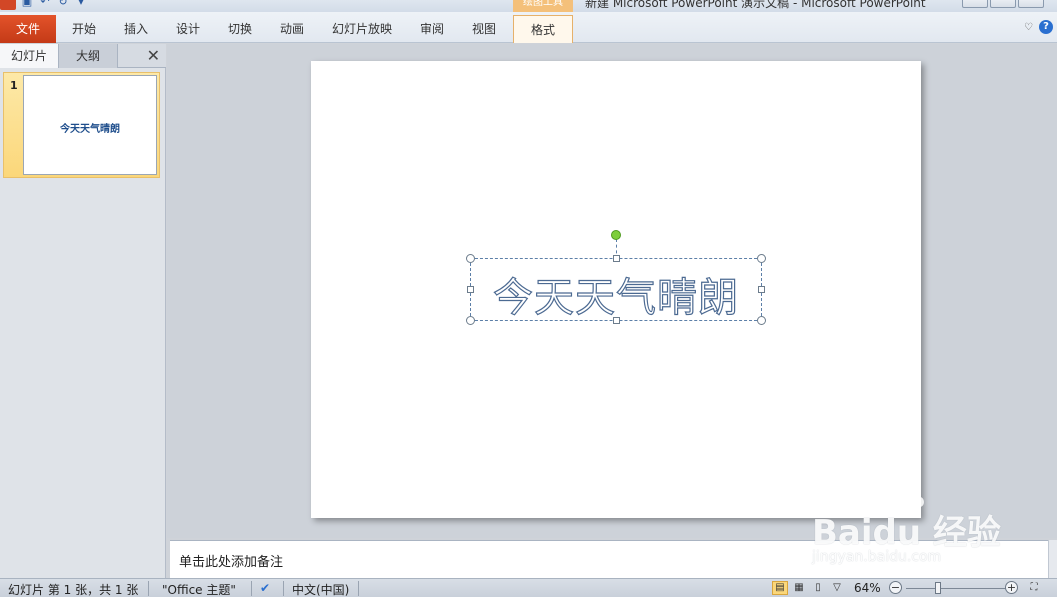 The height and width of the screenshot is (597, 1057). I want to click on slide-sorter-view-icon: ▦, so click(799, 588).